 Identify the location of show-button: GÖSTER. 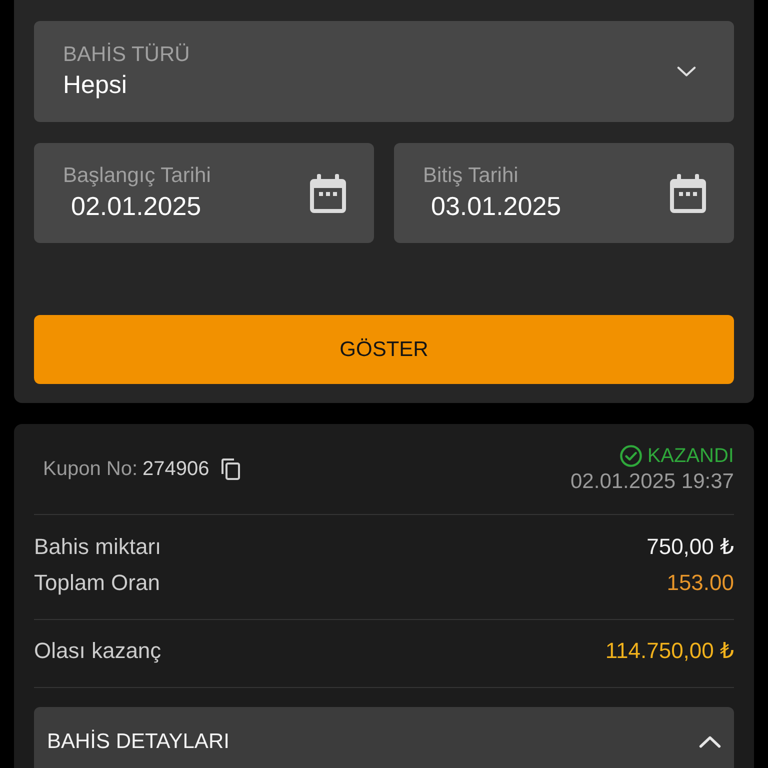
(384, 349).